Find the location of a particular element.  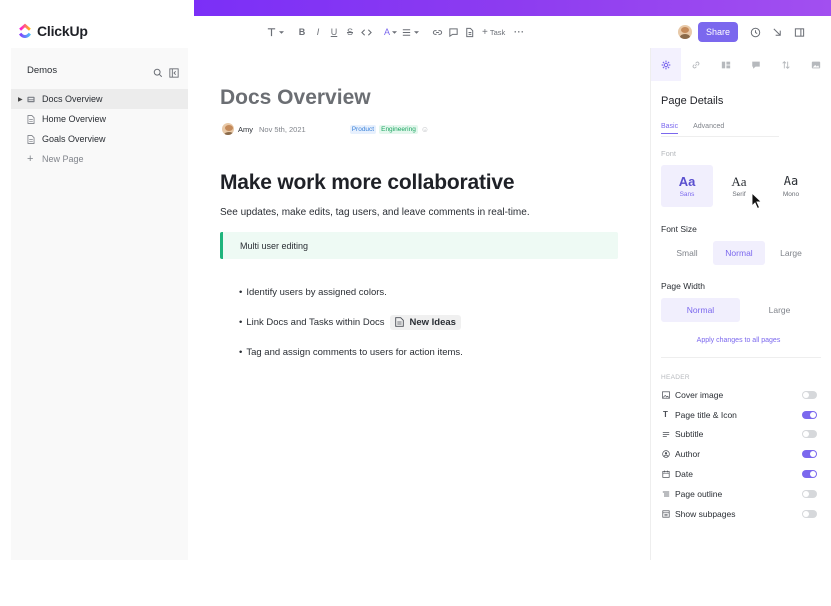

toggle-subtitle: Subtitle is located at coordinates (739, 435).